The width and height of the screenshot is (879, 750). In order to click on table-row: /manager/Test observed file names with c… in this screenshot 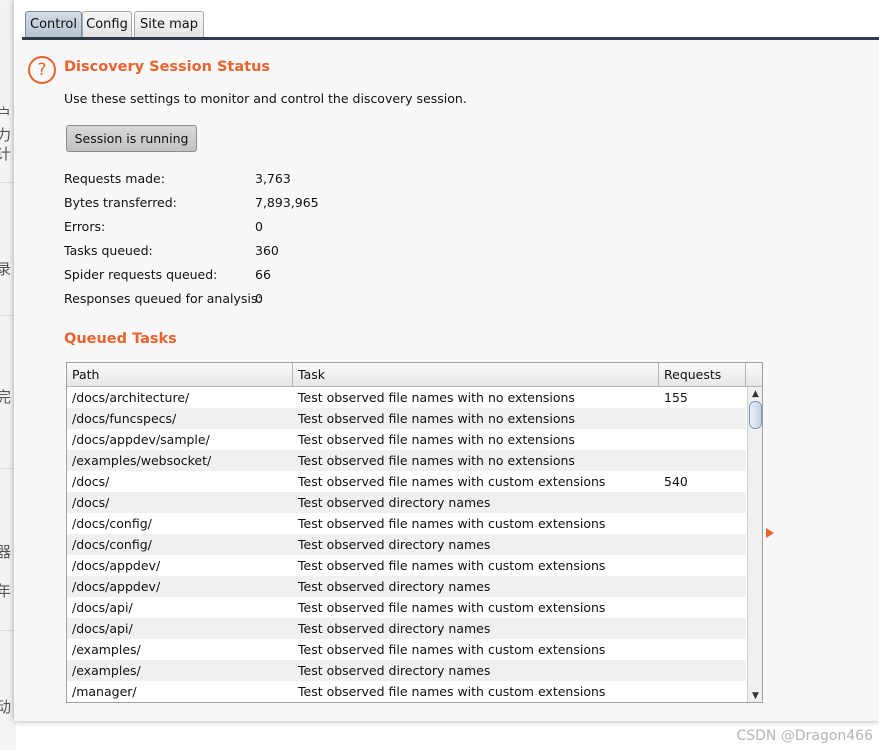, I will do `click(406, 691)`.